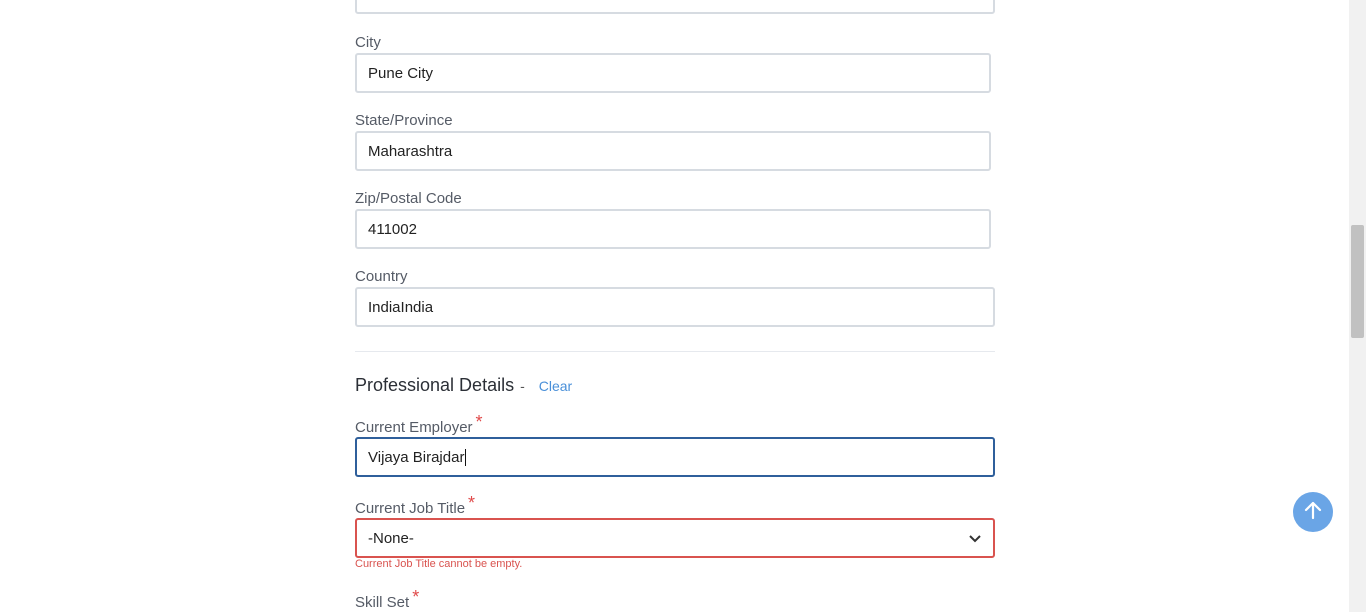 Image resolution: width=1366 pixels, height=612 pixels. Describe the element at coordinates (410, 151) in the screenshot. I see `state-value: Maharashtra` at that location.